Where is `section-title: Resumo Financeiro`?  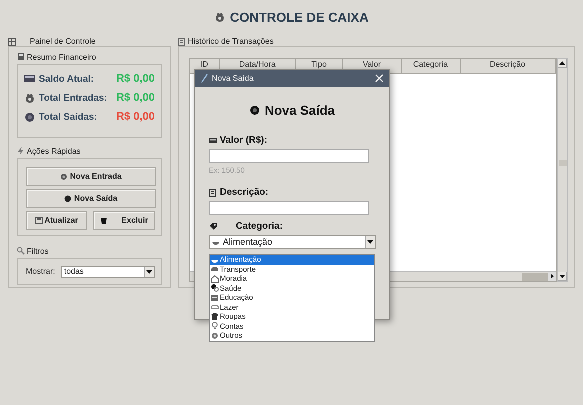
section-title: Resumo Financeiro is located at coordinates (61, 57).